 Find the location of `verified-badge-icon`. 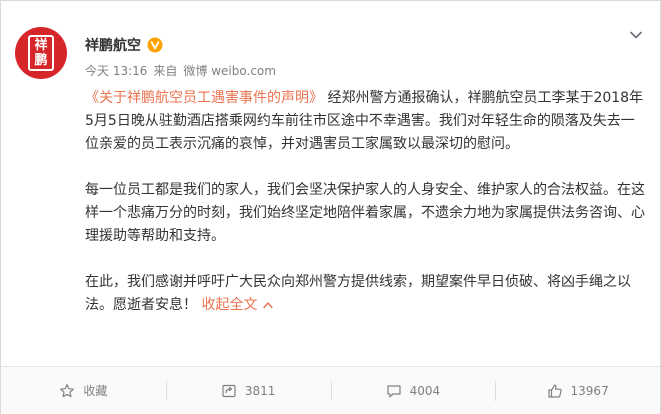

verified-badge-icon is located at coordinates (155, 45).